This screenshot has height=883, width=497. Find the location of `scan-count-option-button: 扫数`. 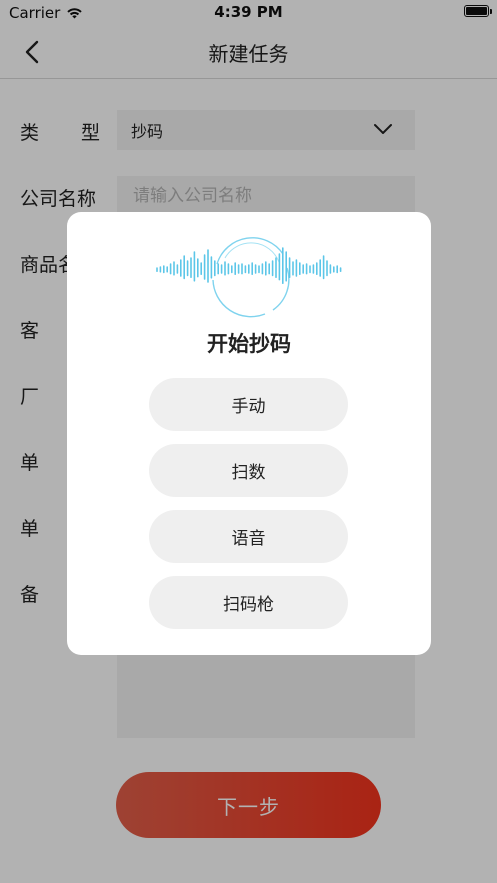

scan-count-option-button: 扫数 is located at coordinates (248, 470).